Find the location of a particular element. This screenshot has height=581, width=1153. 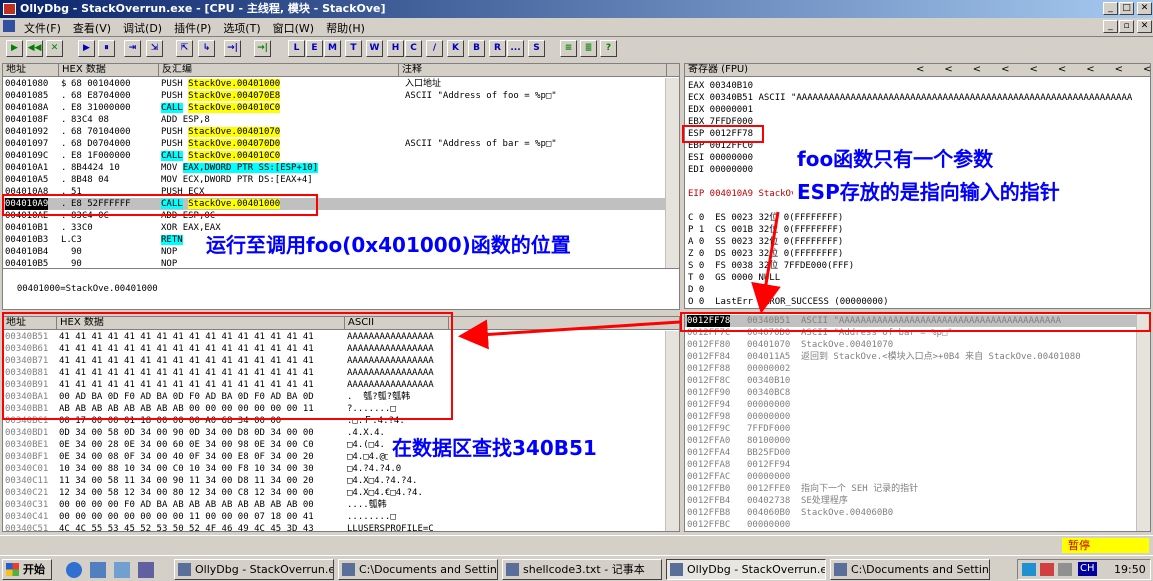

network-icon is located at coordinates (1029, 569).